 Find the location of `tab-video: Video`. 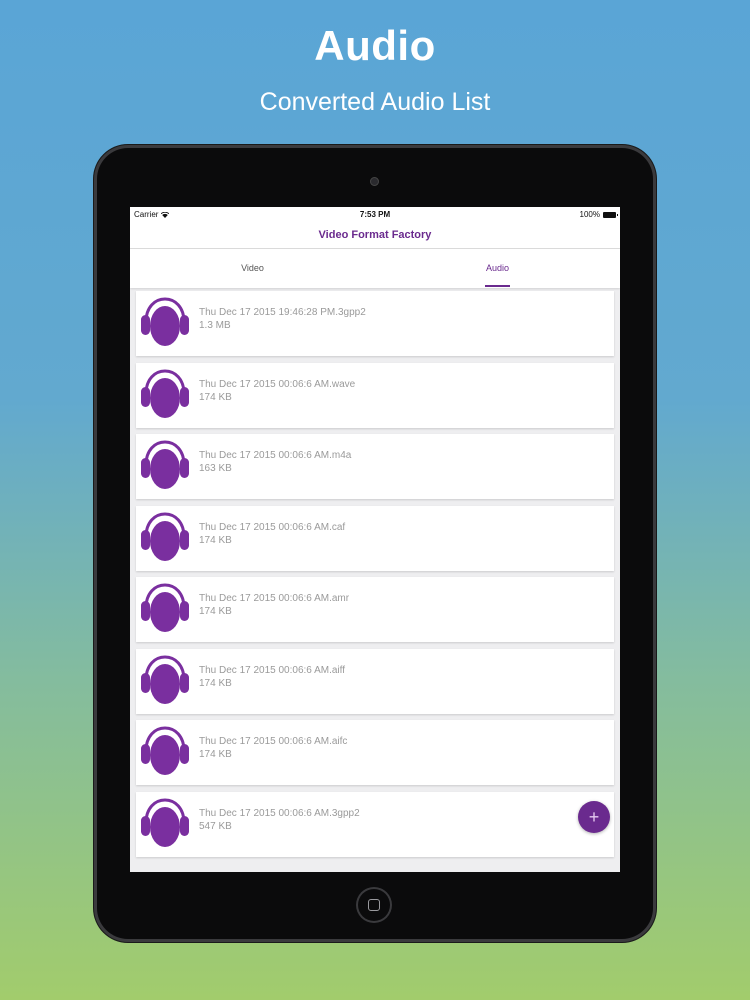

tab-video: Video is located at coordinates (252, 268).